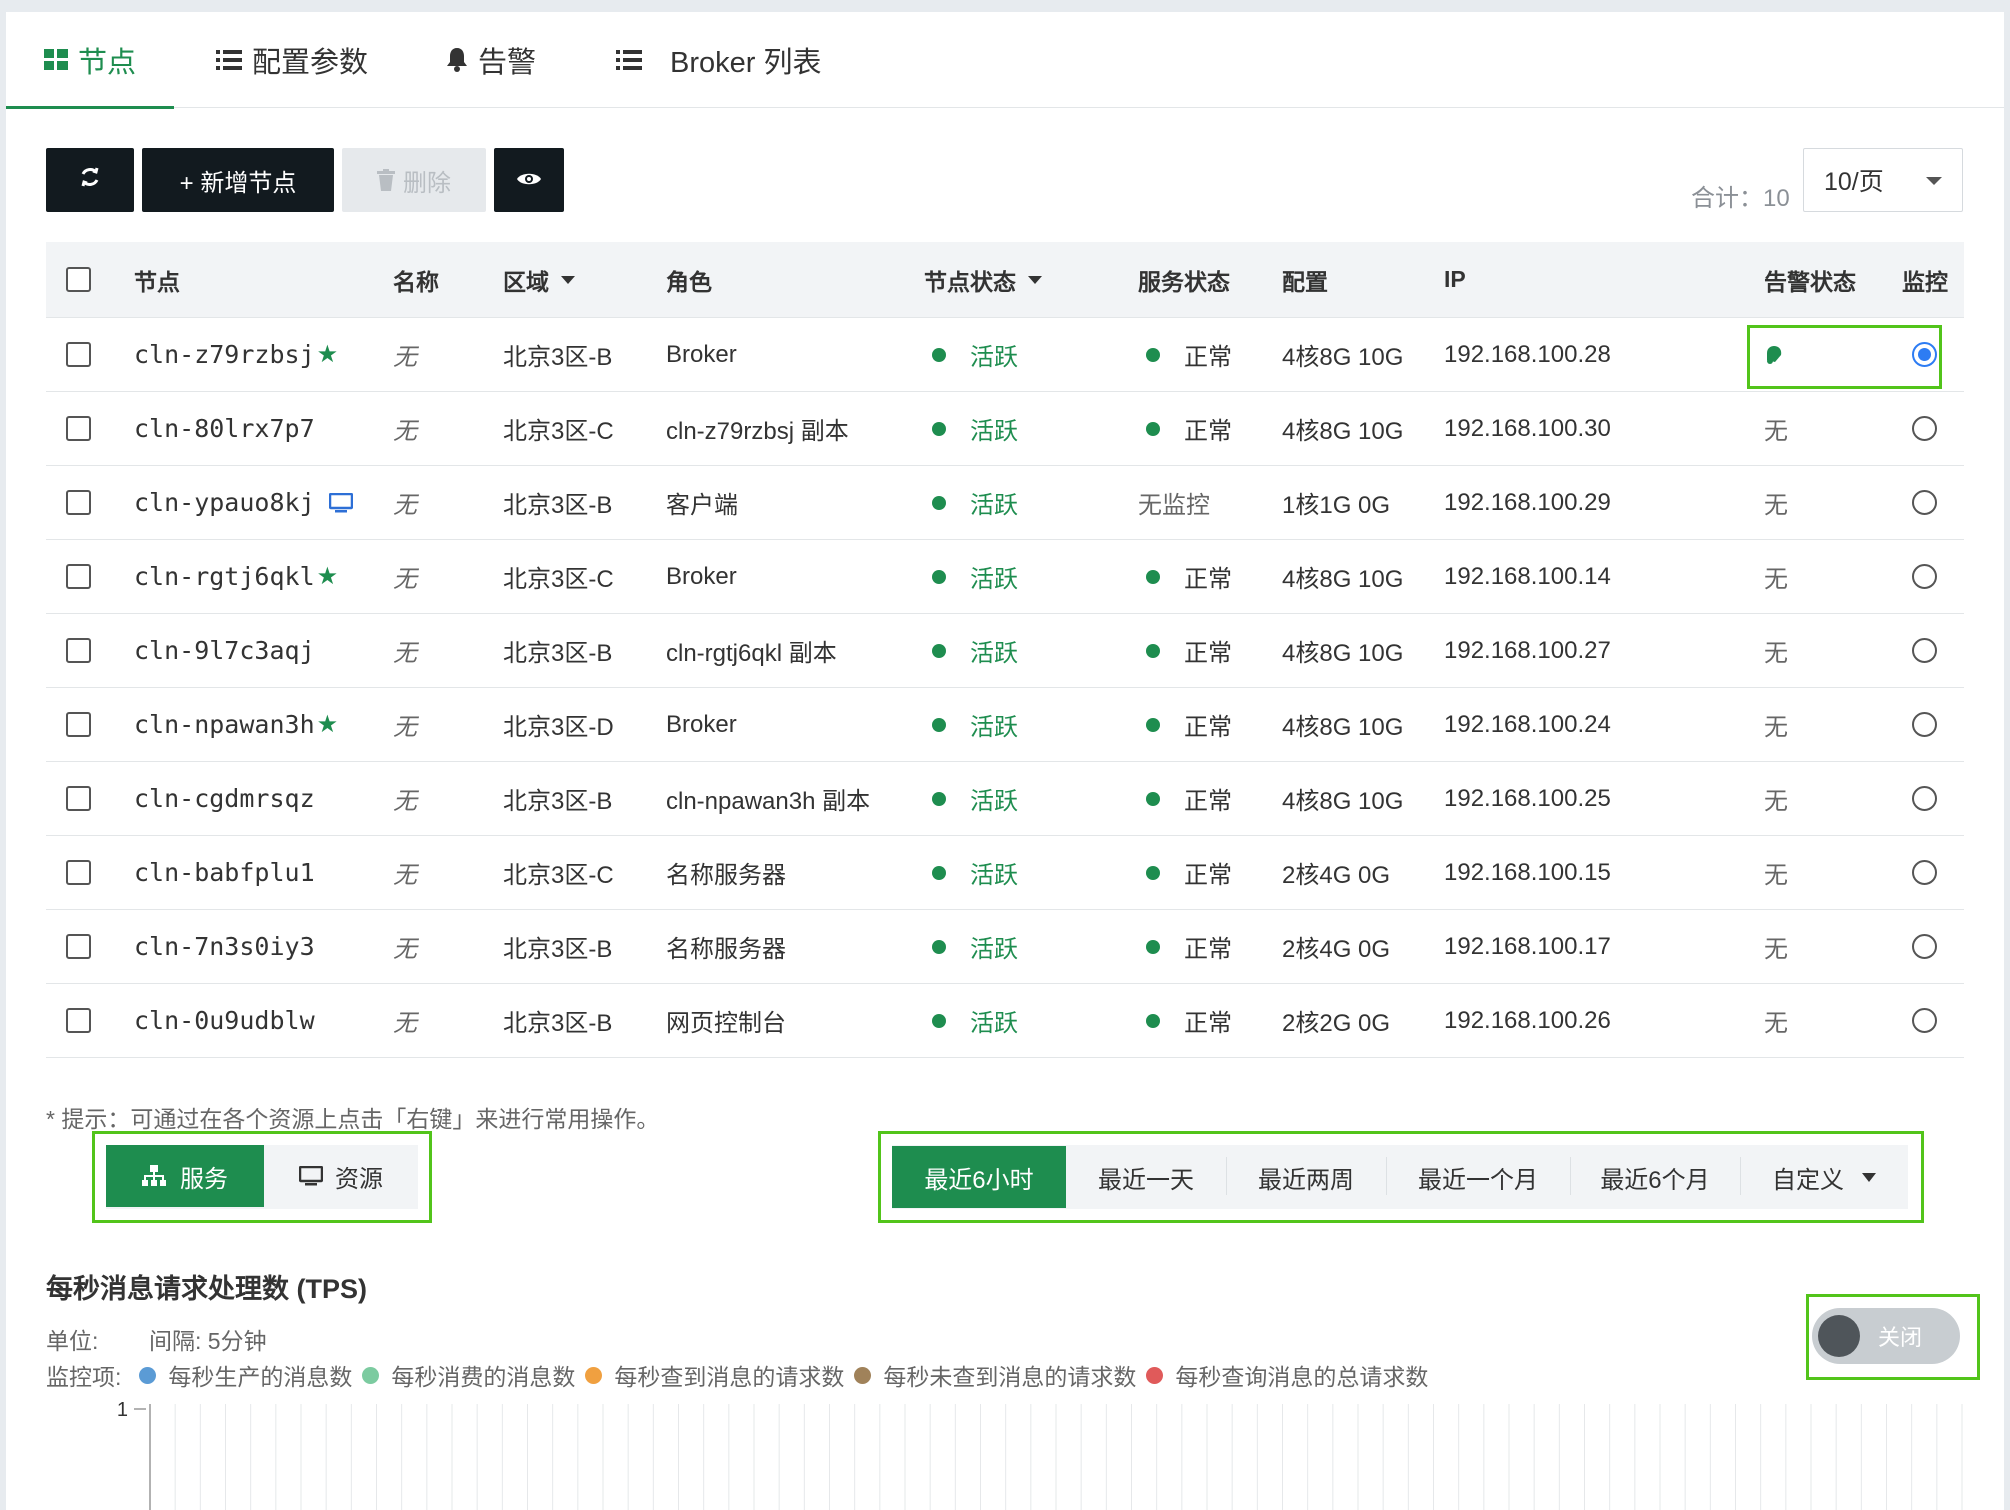  I want to click on star-icon: ★, so click(327, 576).